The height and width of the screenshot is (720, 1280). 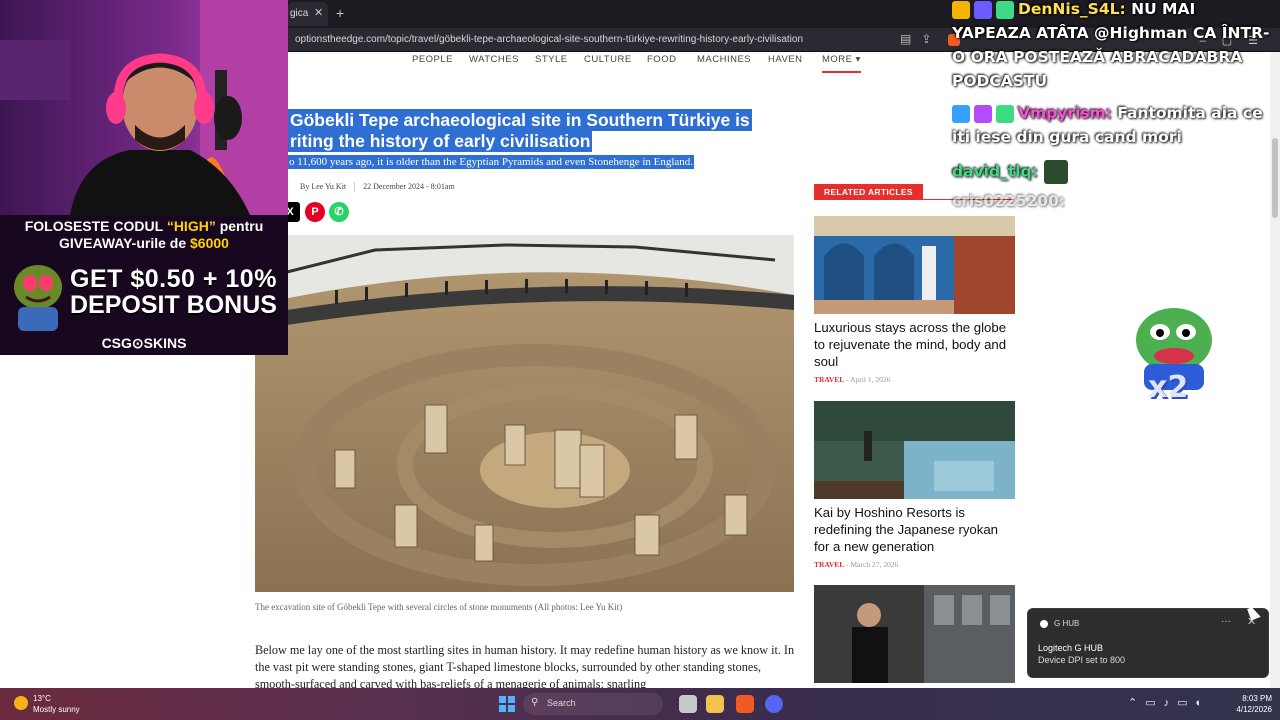 What do you see at coordinates (191, 226) in the screenshot?
I see `promo-code: “HIGH”` at bounding box center [191, 226].